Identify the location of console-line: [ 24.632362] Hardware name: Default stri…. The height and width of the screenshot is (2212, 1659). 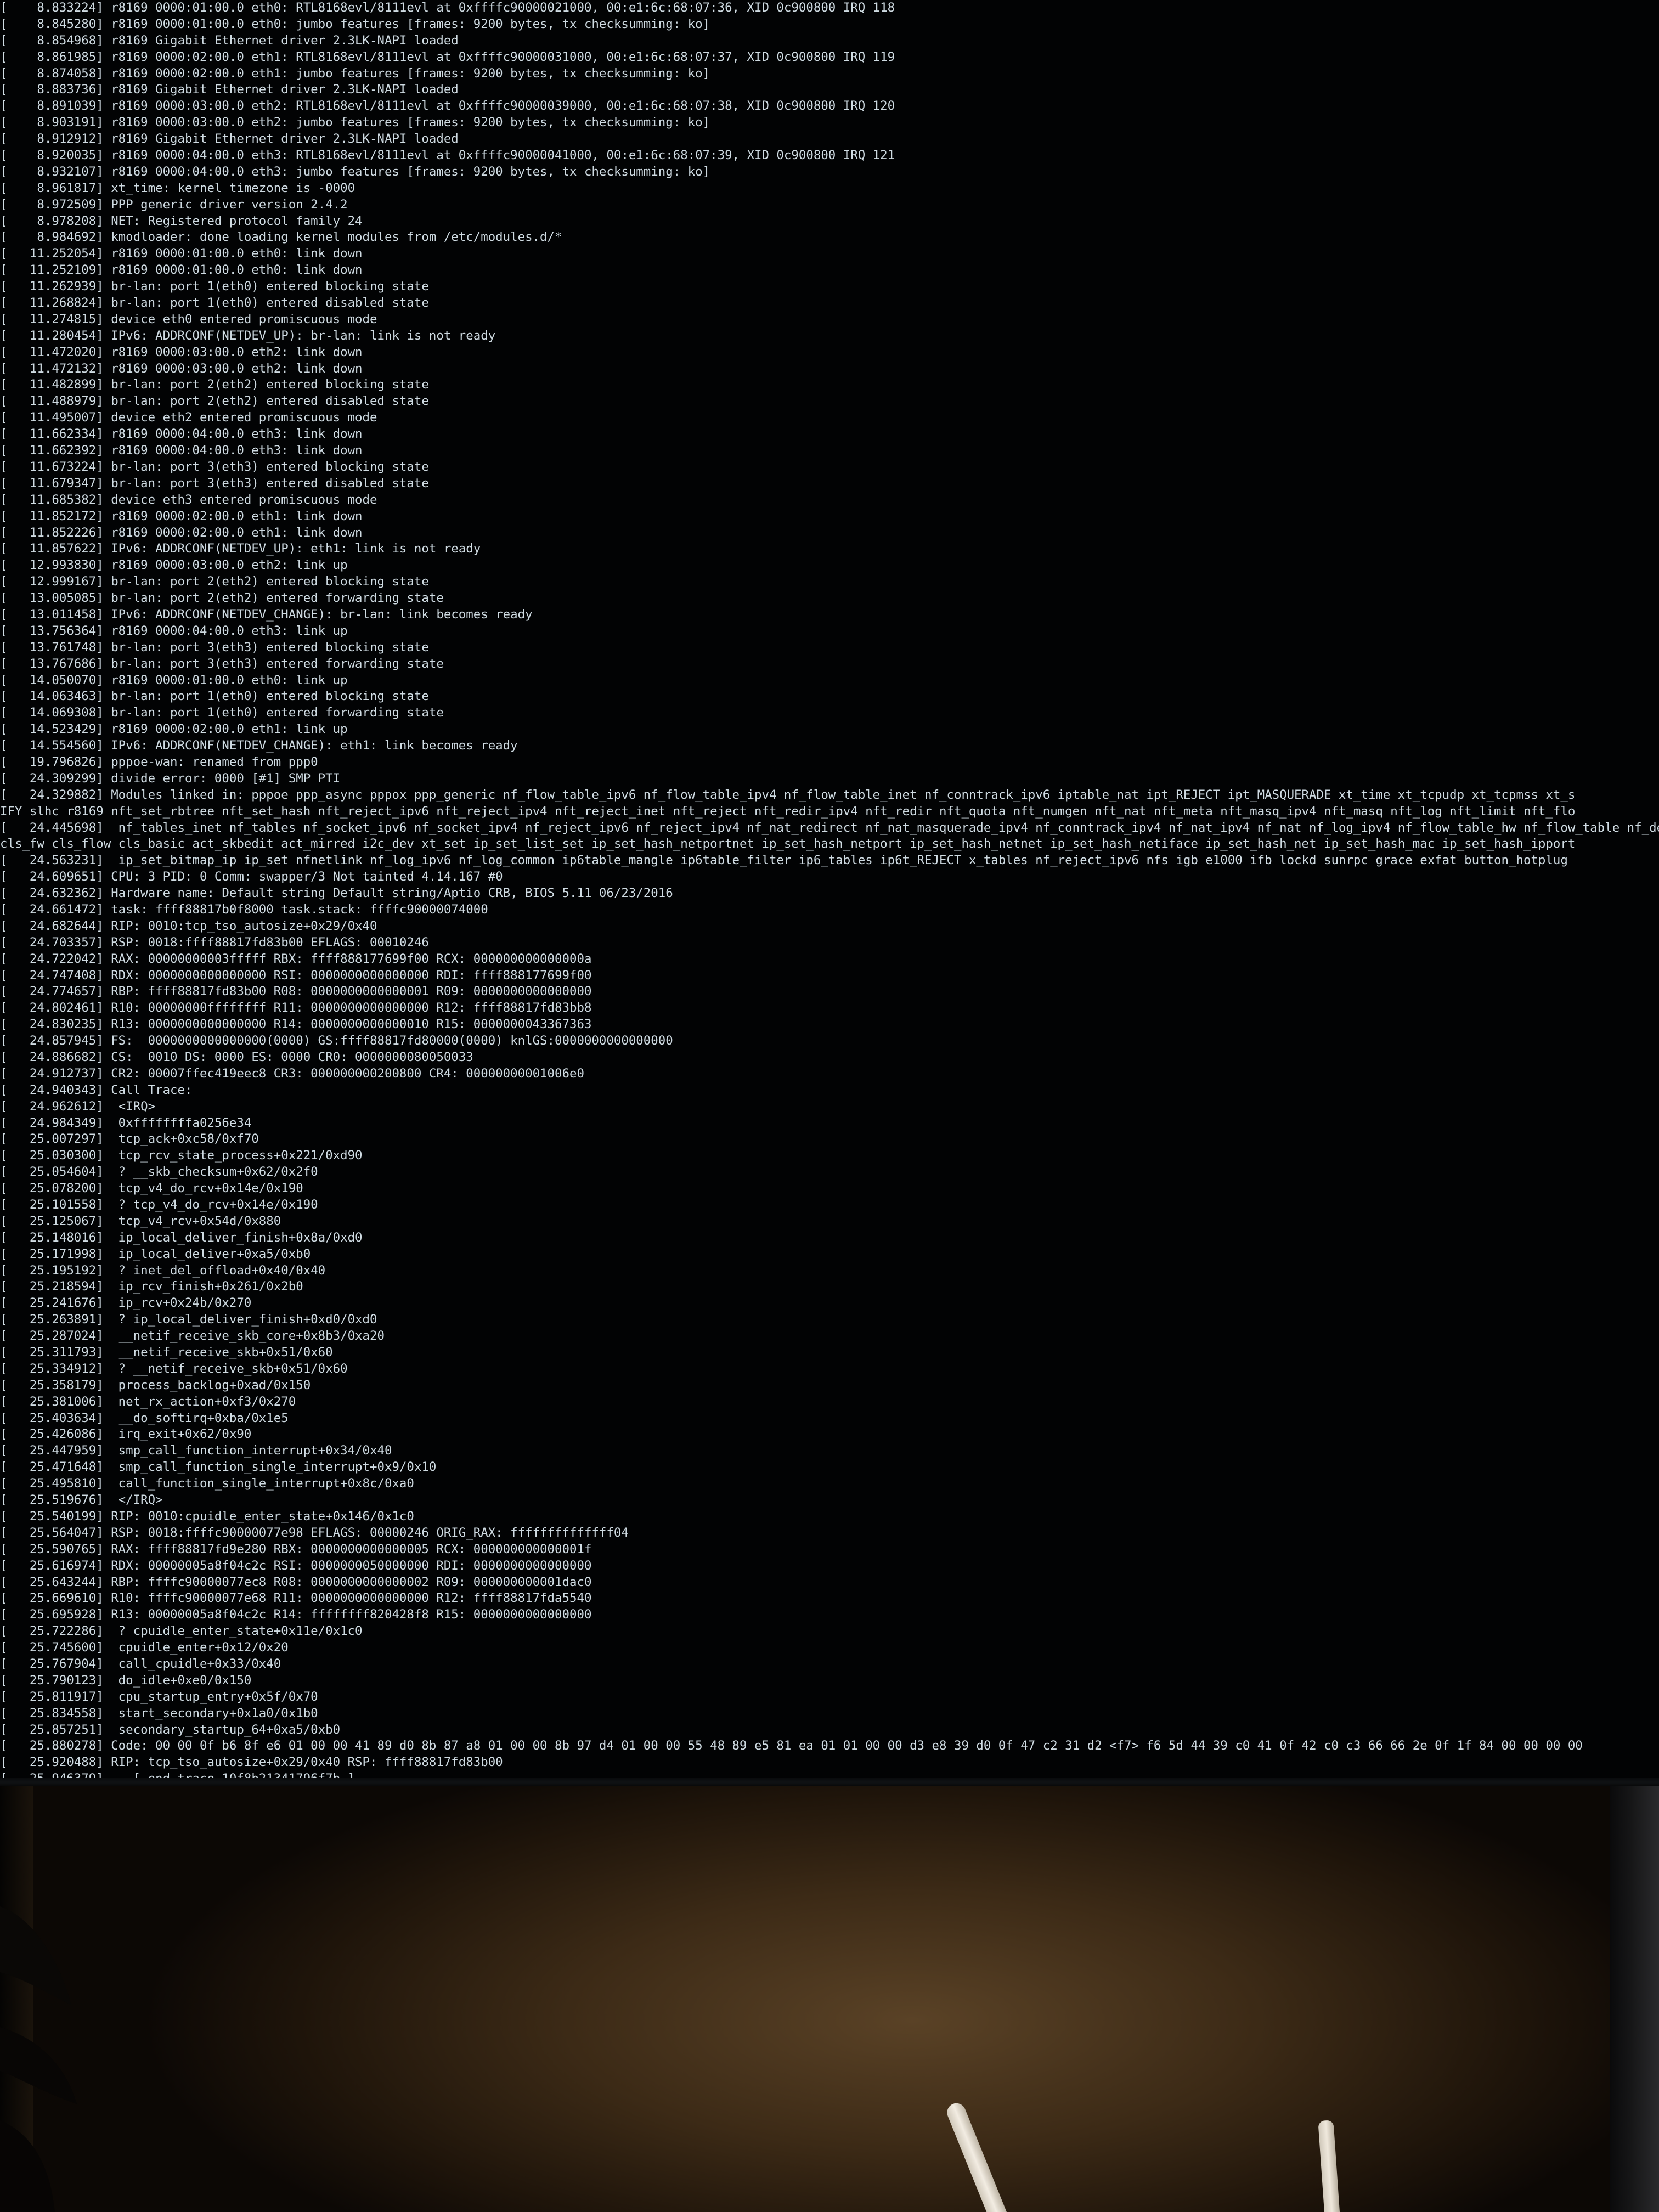
(337, 893).